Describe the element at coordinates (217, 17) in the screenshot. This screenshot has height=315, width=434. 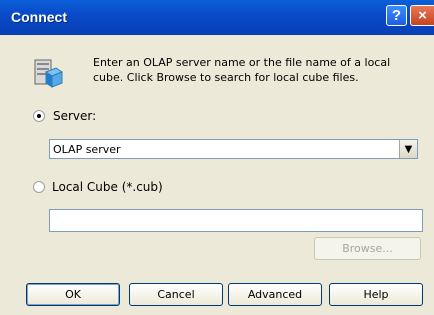
I see `title-bar: Connect ? ×` at that location.